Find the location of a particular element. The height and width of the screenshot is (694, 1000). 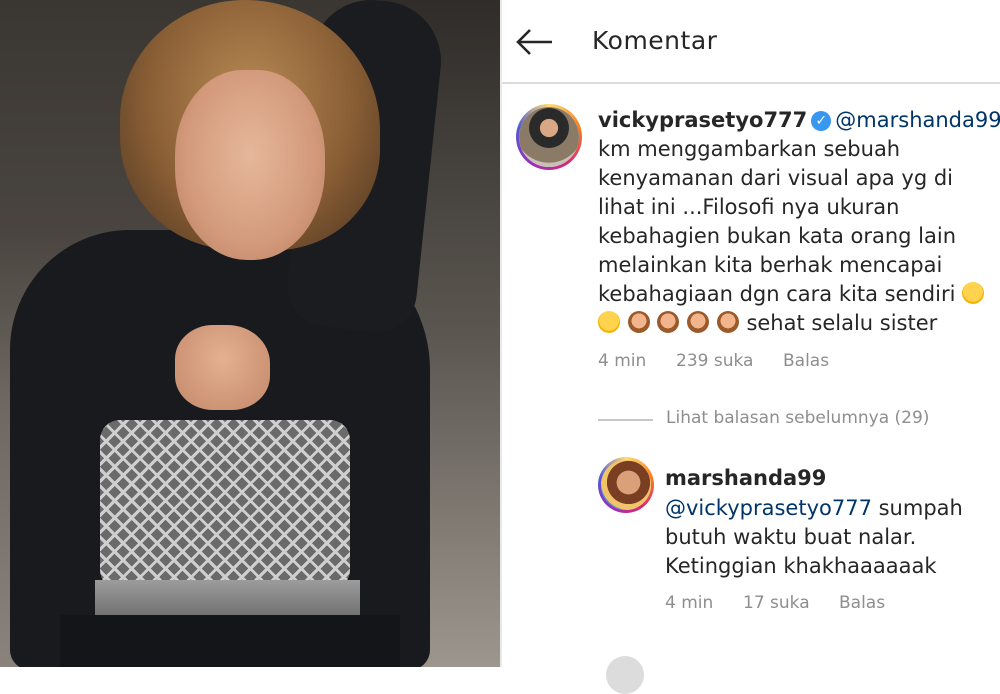

hand is located at coordinates (222, 367).